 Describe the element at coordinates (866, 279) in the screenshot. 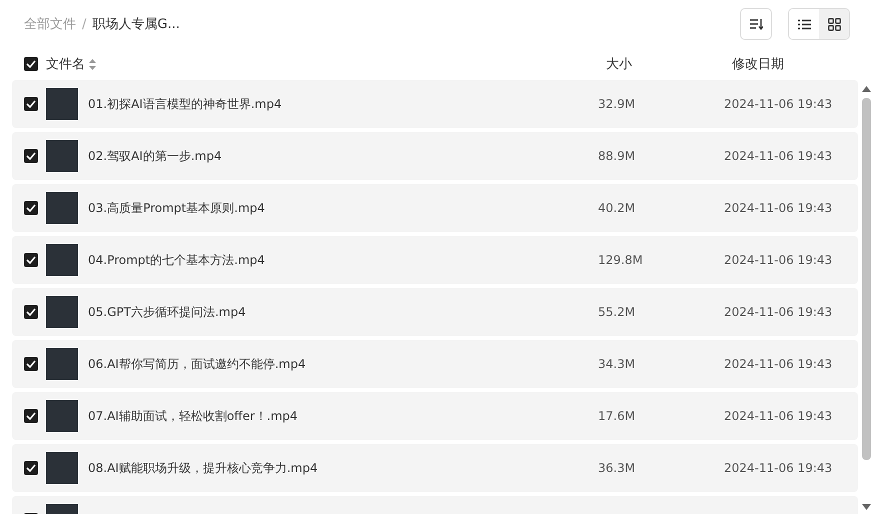

I see `scrollbar-thumb` at that location.